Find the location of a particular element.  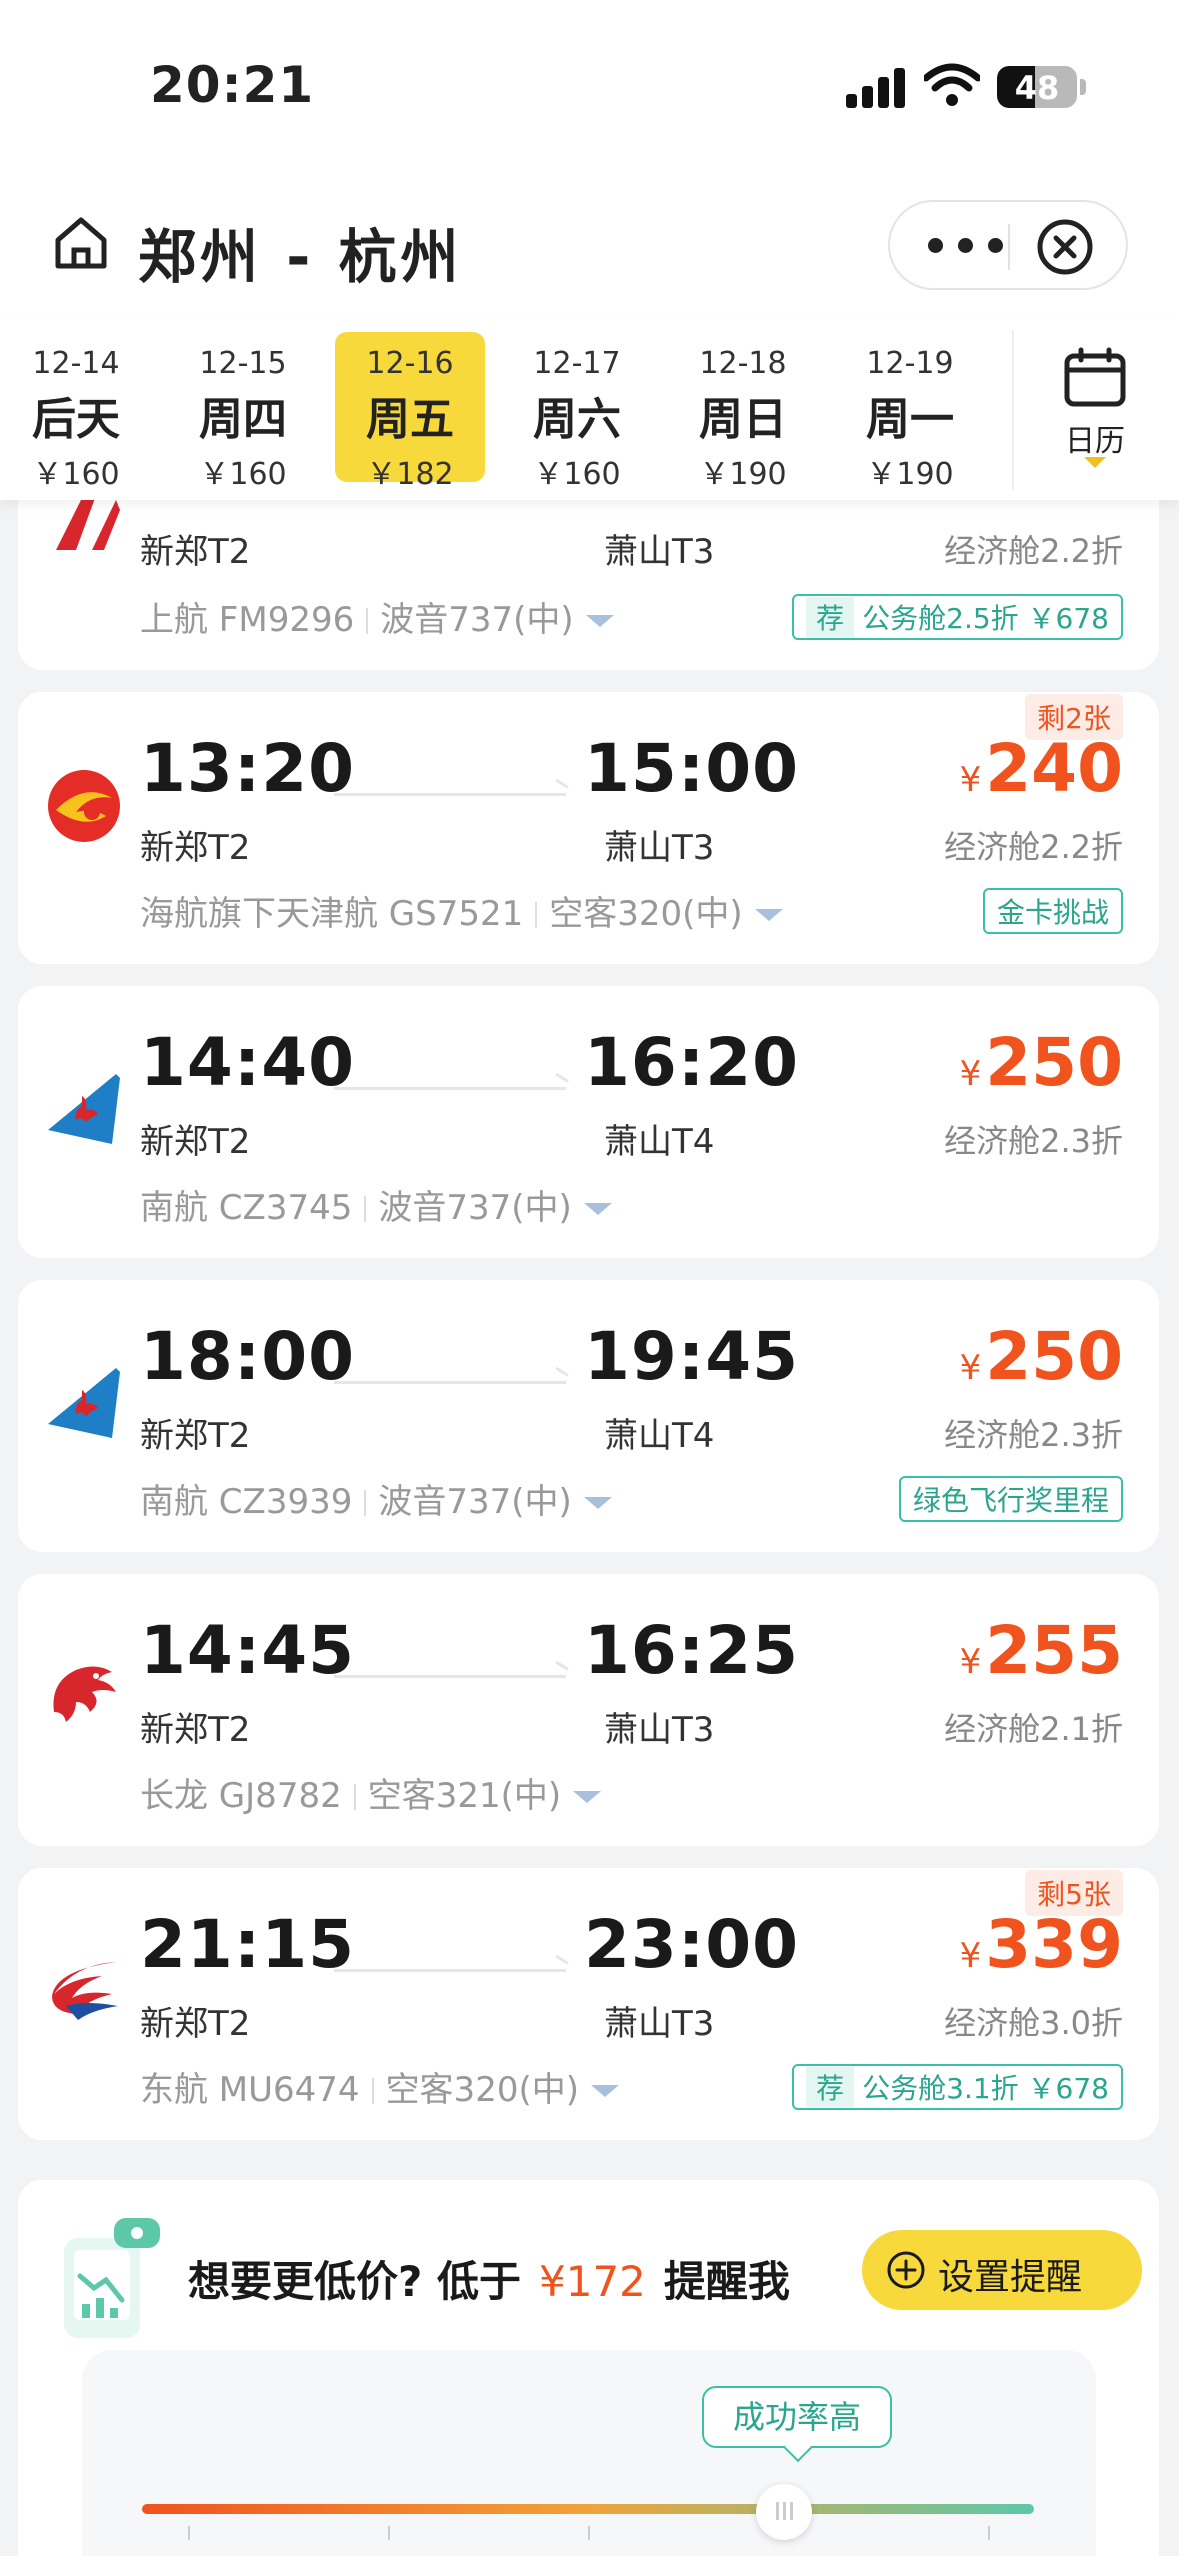

promo-tag: 荐公务舱3.1折 ￥678 is located at coordinates (957, 2087).